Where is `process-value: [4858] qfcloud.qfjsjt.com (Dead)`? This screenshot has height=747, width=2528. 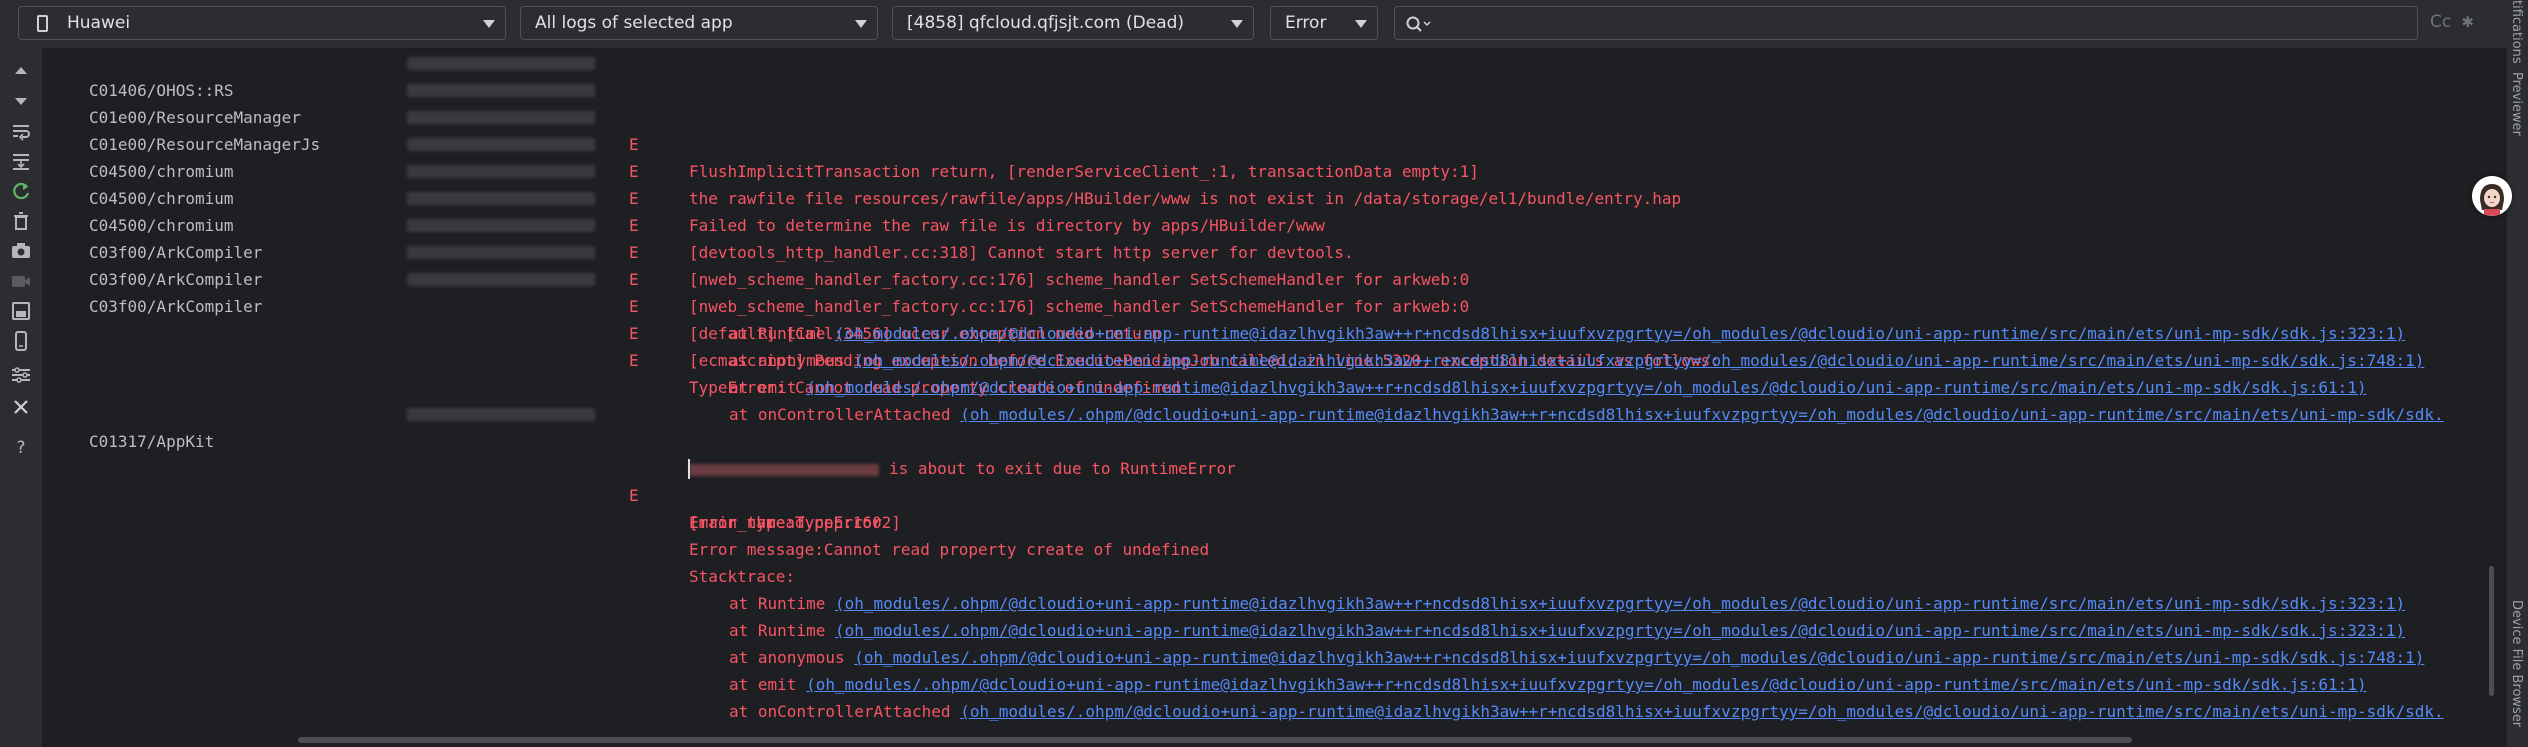 process-value: [4858] qfcloud.qfjsjt.com (Dead) is located at coordinates (1046, 23).